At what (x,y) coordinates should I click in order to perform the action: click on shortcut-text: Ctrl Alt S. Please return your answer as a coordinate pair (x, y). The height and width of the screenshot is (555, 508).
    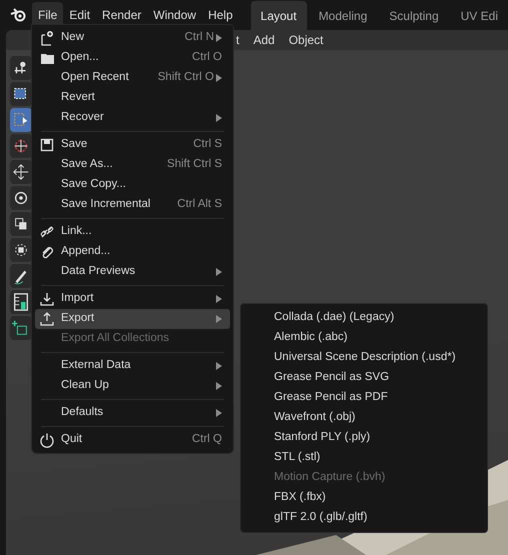
    Looking at the image, I should click on (199, 204).